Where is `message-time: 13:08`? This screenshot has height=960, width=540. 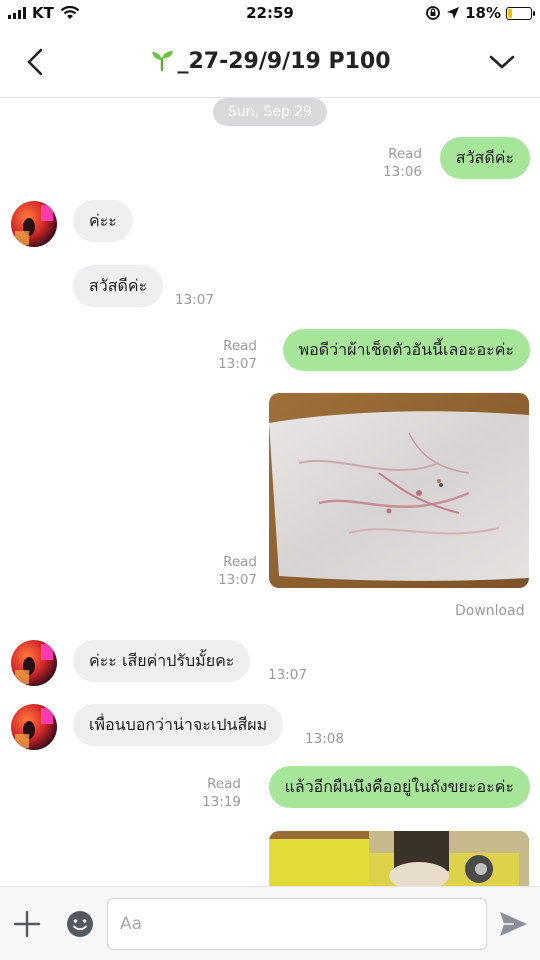 message-time: 13:08 is located at coordinates (324, 739).